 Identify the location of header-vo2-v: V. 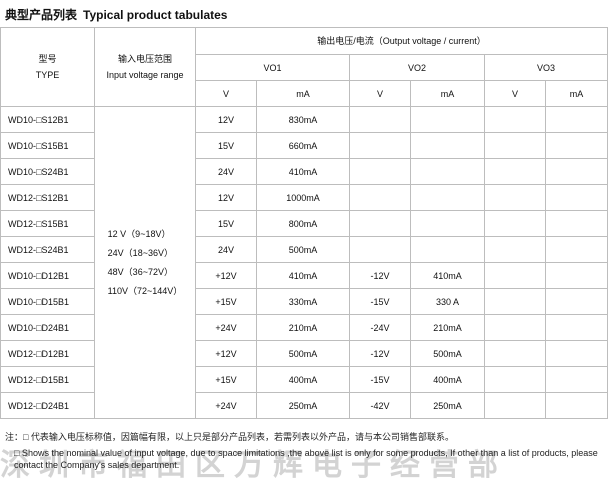
(380, 93).